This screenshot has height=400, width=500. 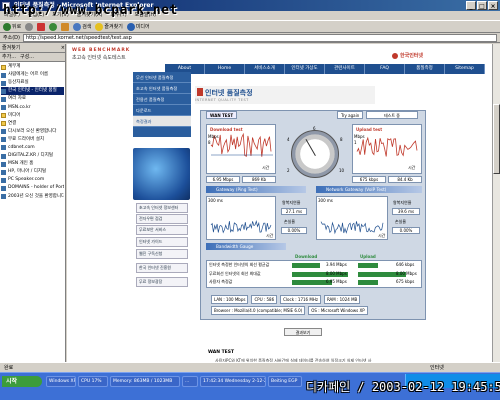 What do you see at coordinates (407, 55) in the screenshot?
I see `partner-logo: 한국인터넷` at bounding box center [407, 55].